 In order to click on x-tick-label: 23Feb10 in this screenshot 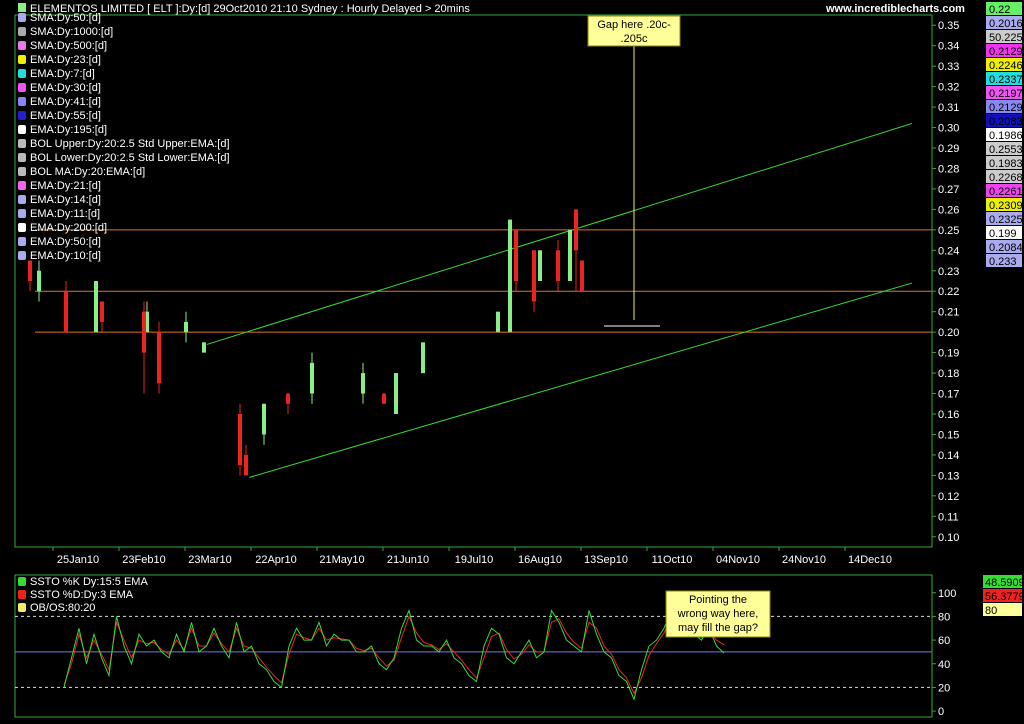, I will do `click(143, 560)`.